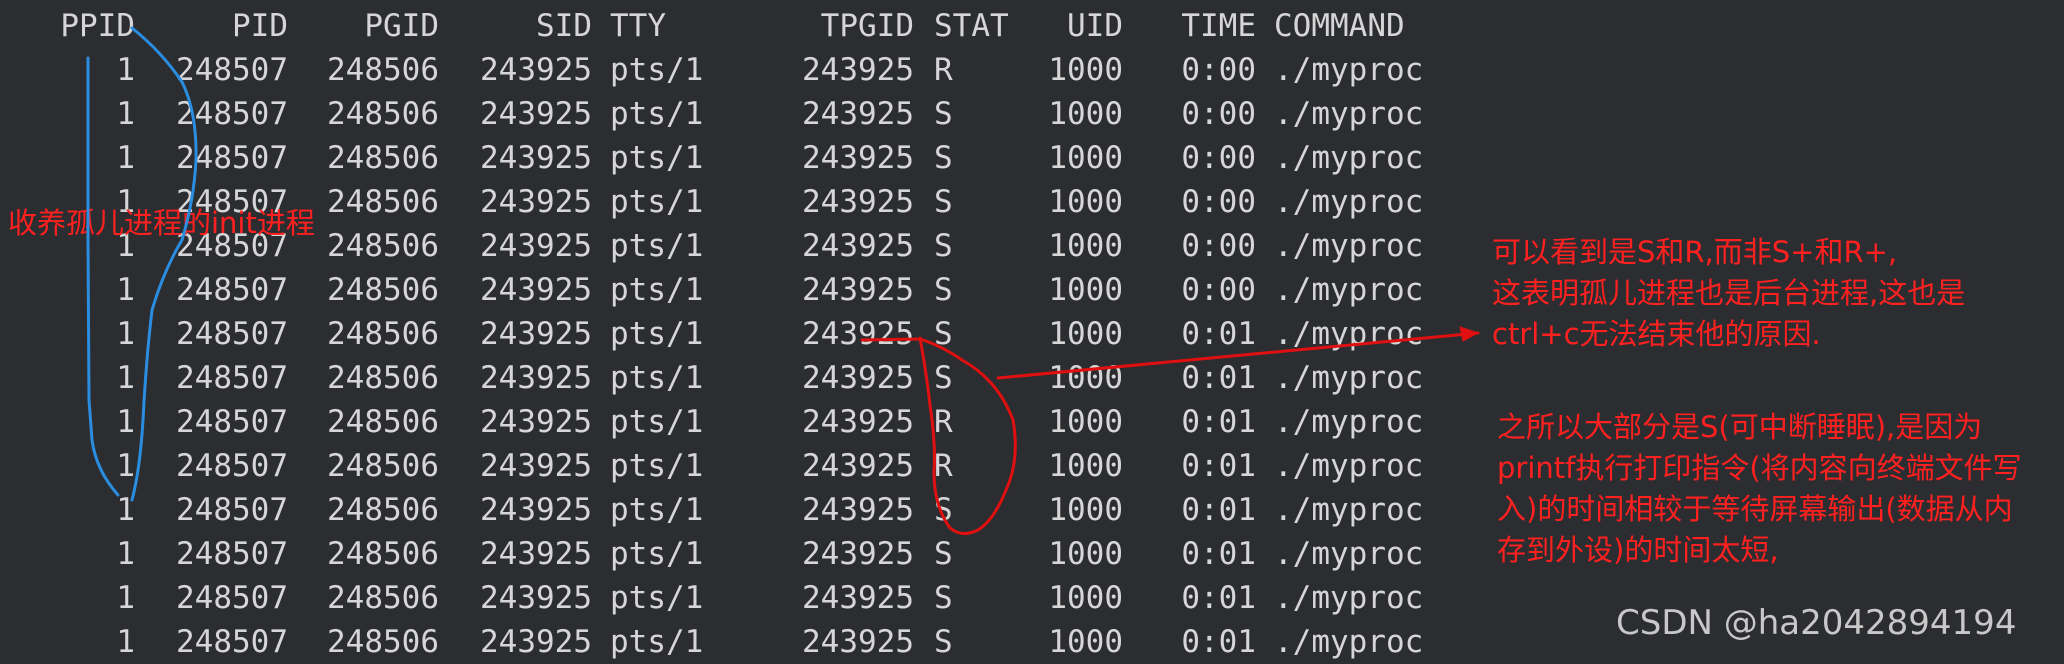 The width and height of the screenshot is (2064, 664). Describe the element at coordinates (1218, 26) in the screenshot. I see `column-header-time: TIME` at that location.